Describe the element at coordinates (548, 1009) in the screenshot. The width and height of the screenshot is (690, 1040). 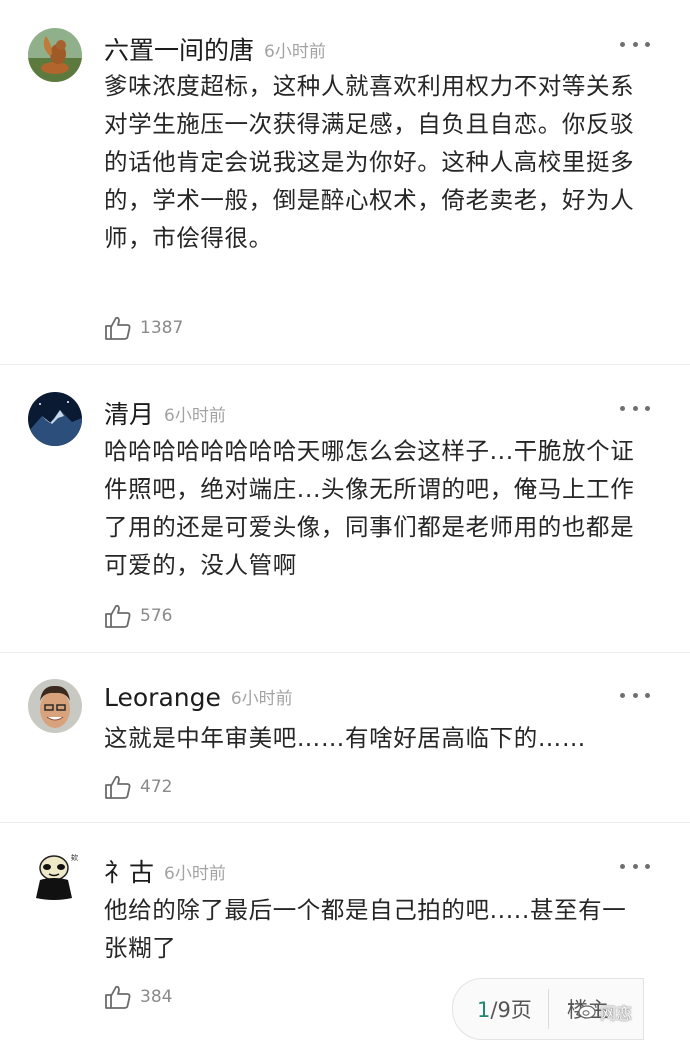
I see `pager-divider` at that location.